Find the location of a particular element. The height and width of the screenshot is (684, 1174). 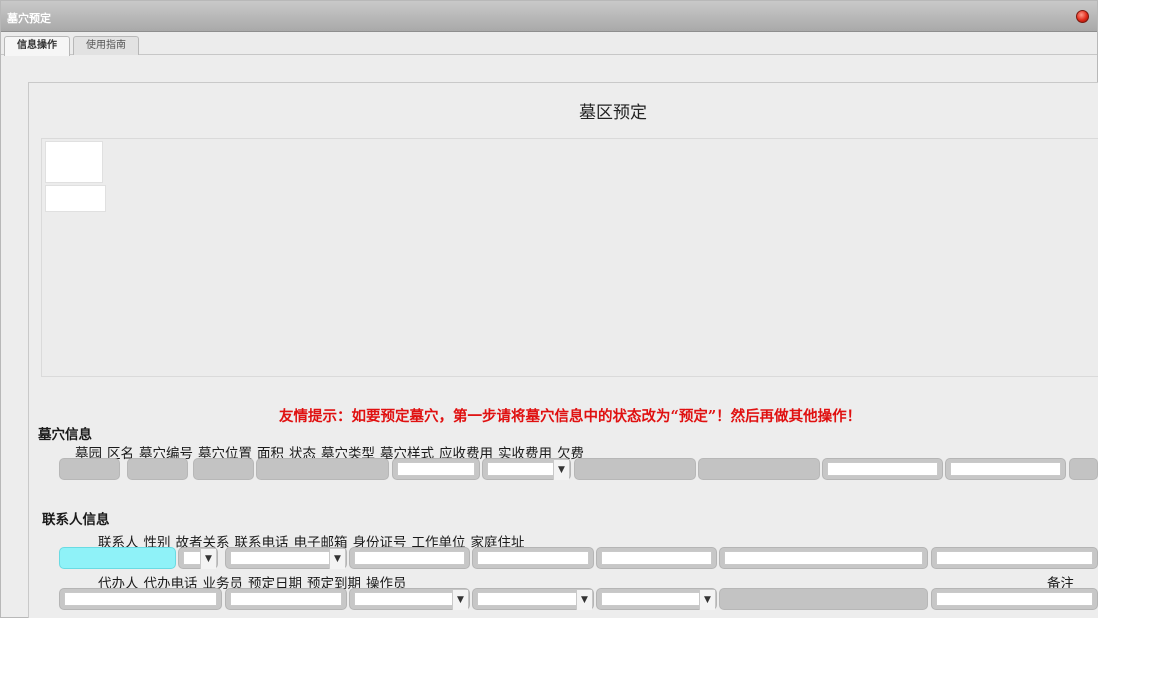

grave-type-field is located at coordinates (635, 469).